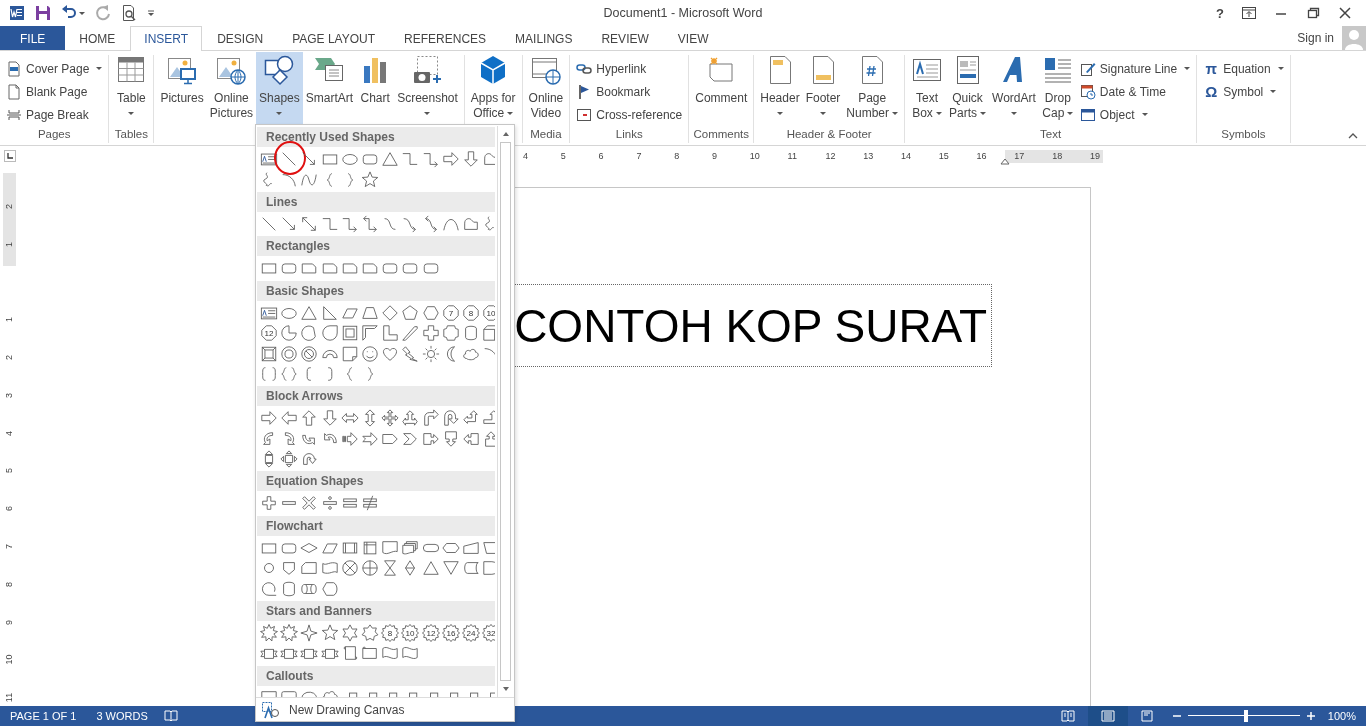 This screenshot has width=1366, height=726. Describe the element at coordinates (693, 38) in the screenshot. I see `ribbon-tab: VIEW` at that location.